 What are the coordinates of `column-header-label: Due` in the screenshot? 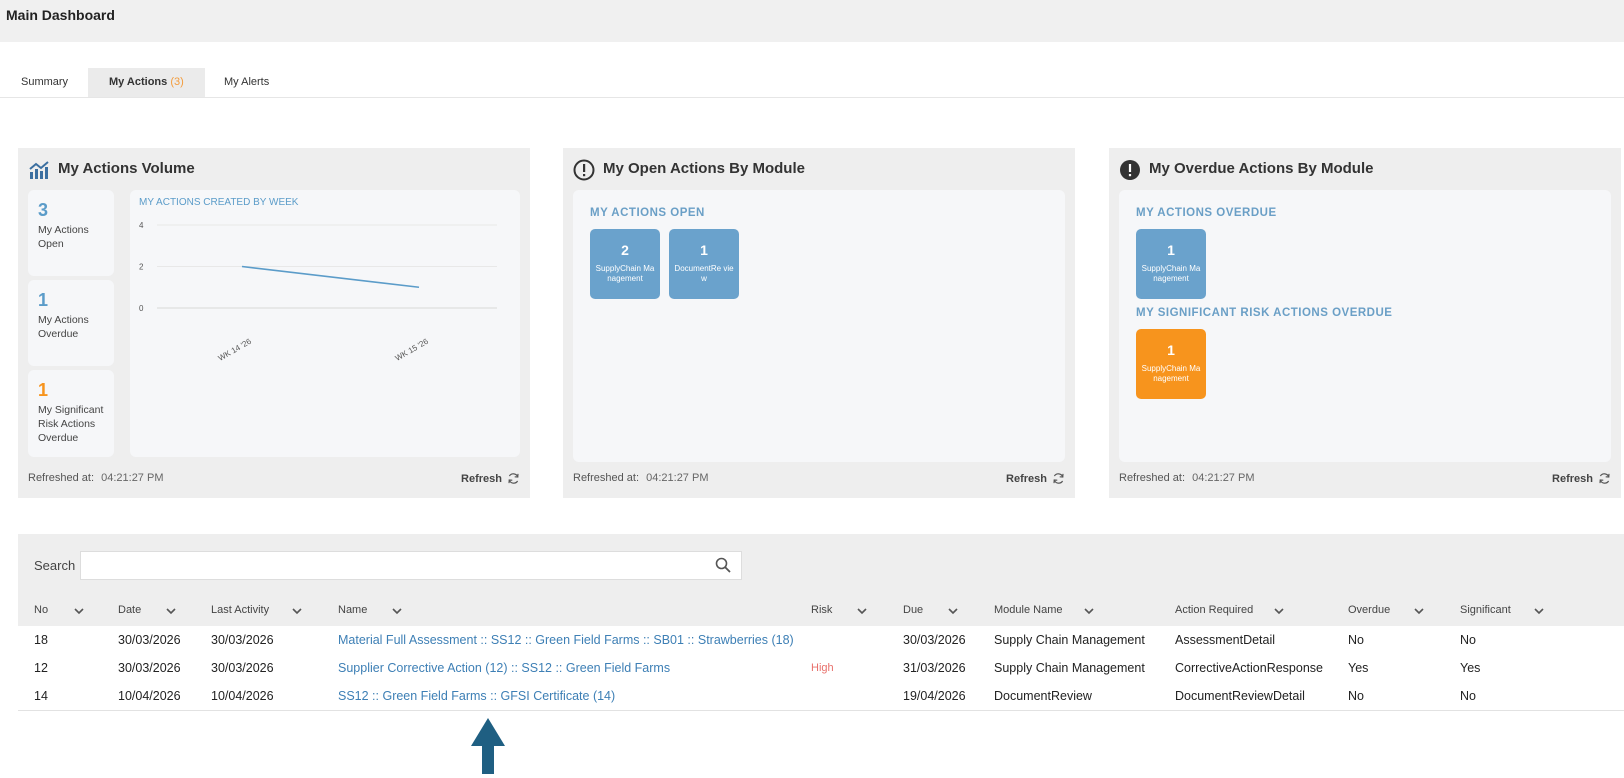 It's located at (913, 610).